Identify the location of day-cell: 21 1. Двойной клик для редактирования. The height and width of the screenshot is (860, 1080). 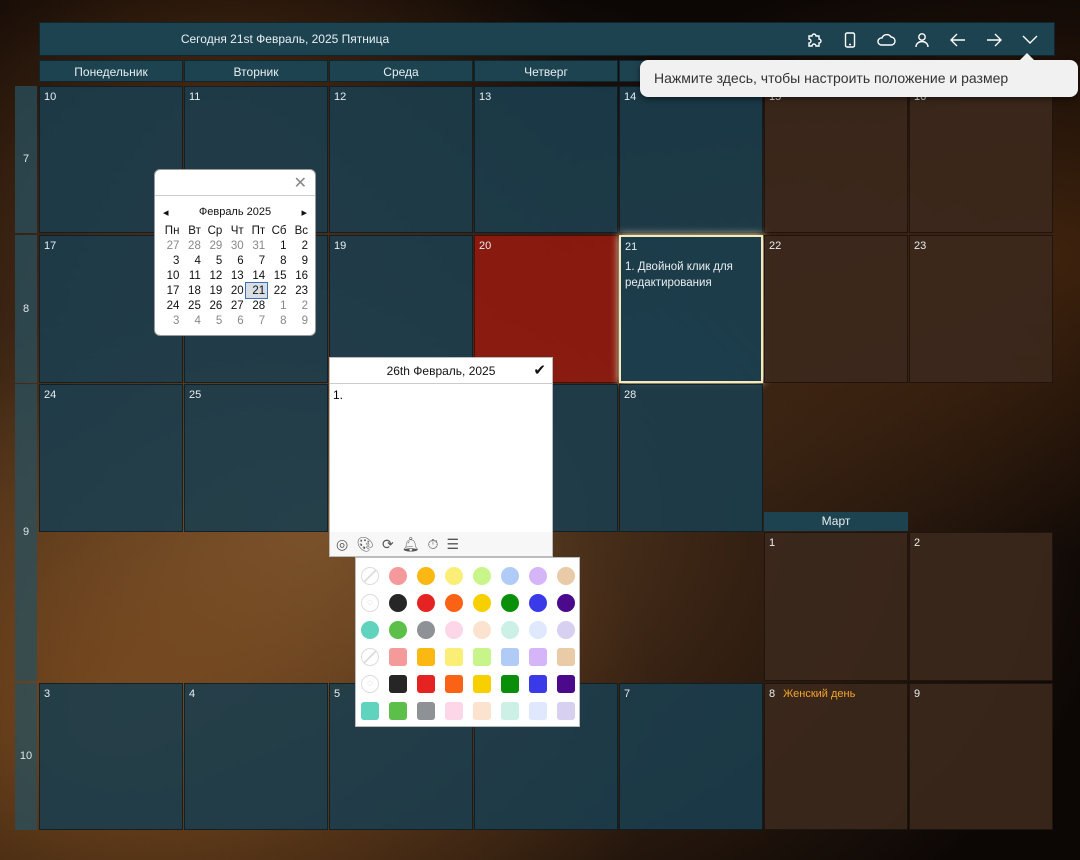
(691, 309).